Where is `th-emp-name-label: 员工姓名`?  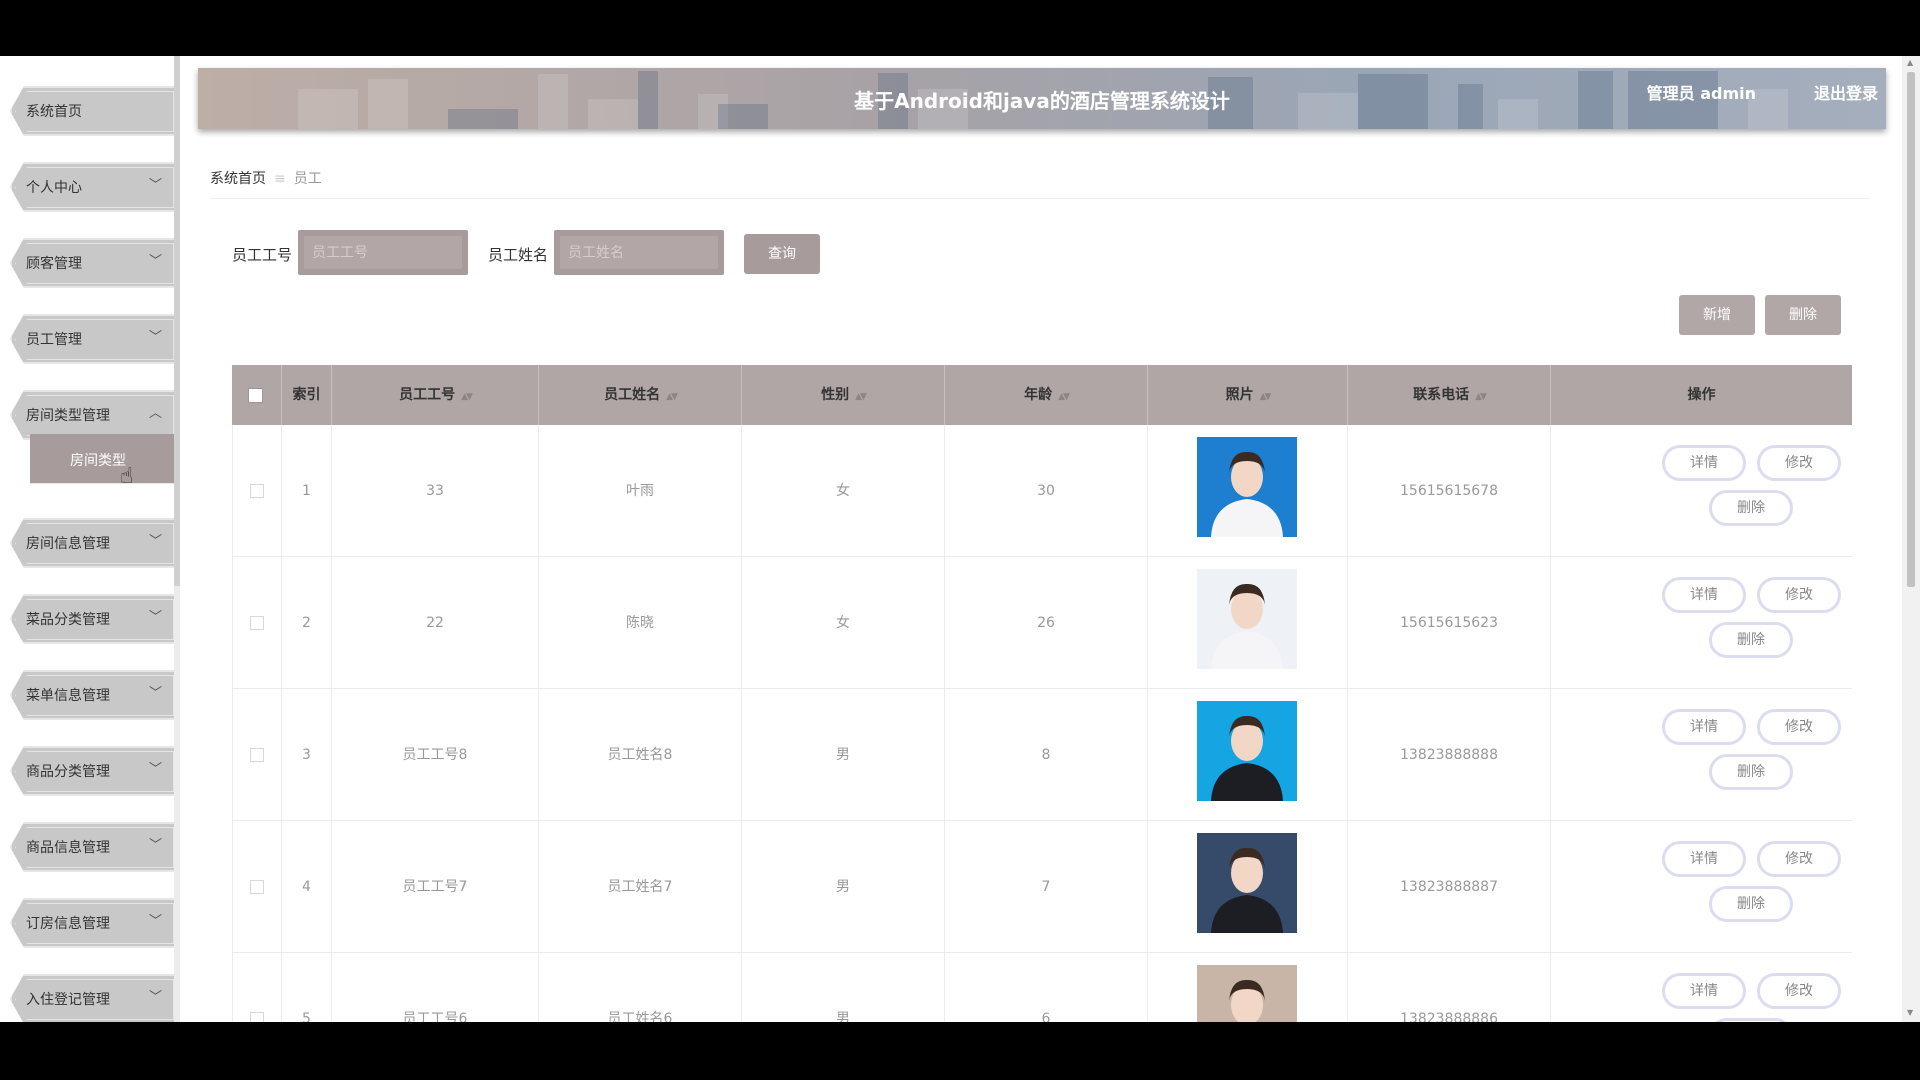 th-emp-name-label: 员工姓名 is located at coordinates (632, 395).